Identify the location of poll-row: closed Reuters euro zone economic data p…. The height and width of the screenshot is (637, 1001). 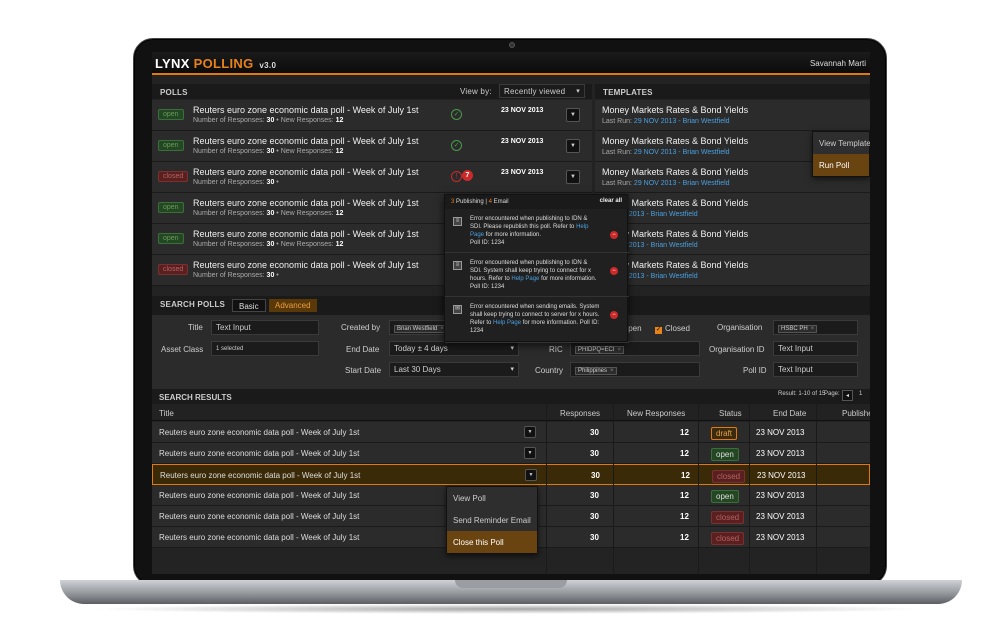
(372, 177).